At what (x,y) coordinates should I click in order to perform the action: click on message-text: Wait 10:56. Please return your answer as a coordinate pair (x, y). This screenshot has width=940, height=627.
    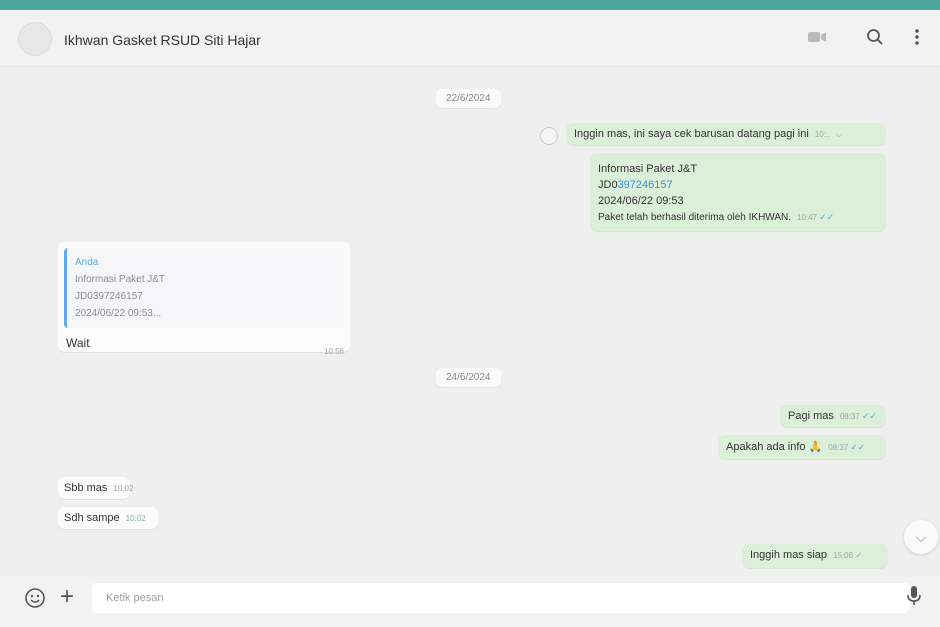
    Looking at the image, I should click on (205, 346).